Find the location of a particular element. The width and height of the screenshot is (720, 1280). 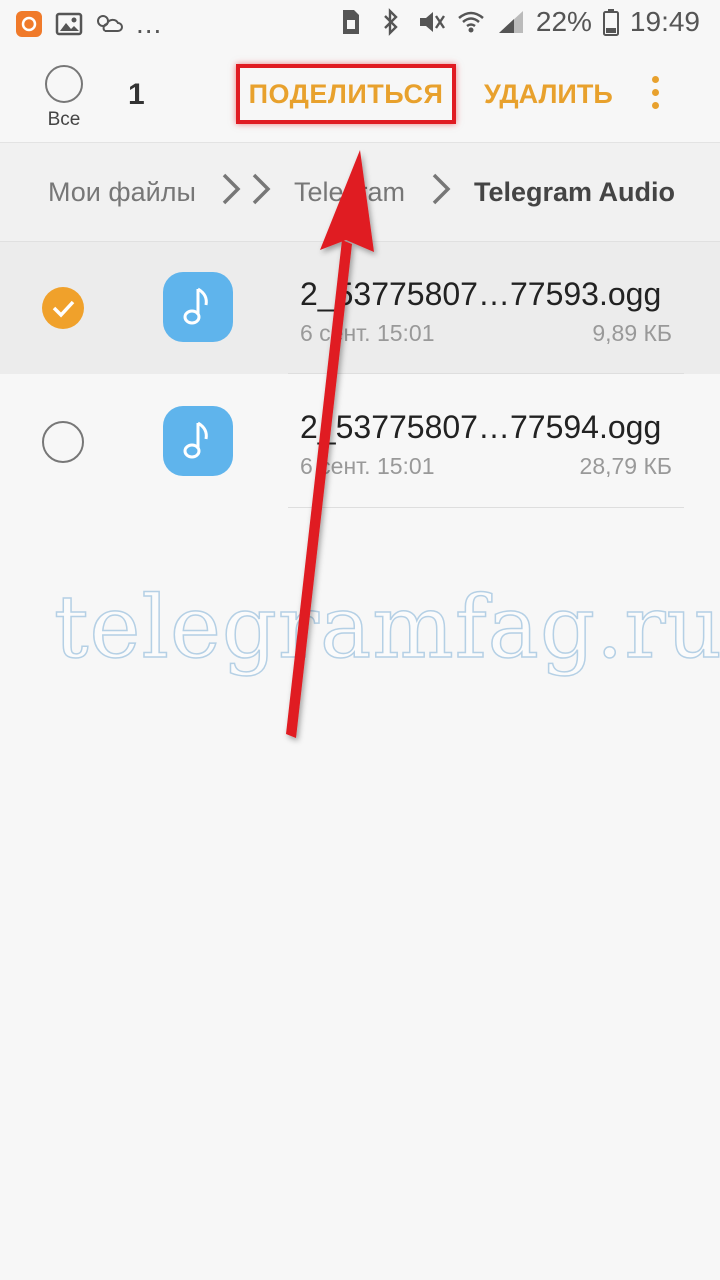

file-size: 9,89 КБ is located at coordinates (632, 333).